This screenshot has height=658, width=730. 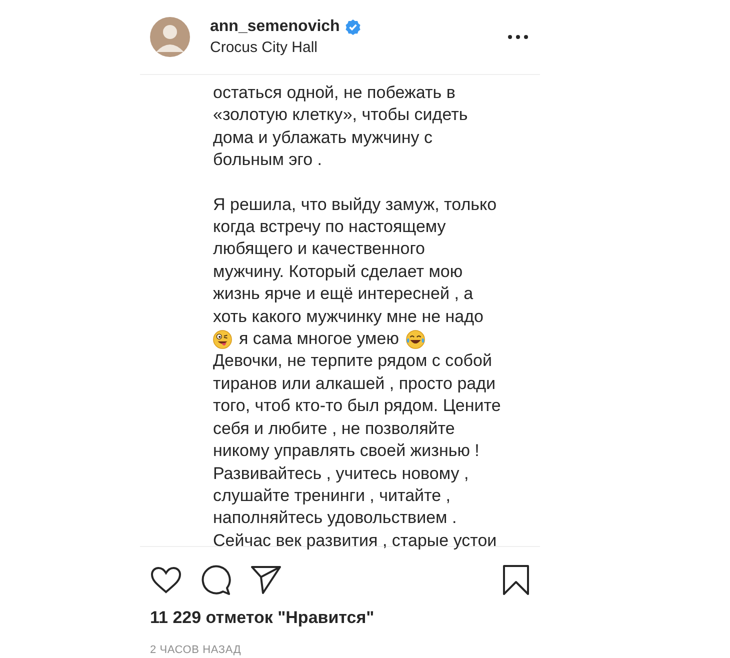 I want to click on username: ann_semenovich, so click(x=275, y=27).